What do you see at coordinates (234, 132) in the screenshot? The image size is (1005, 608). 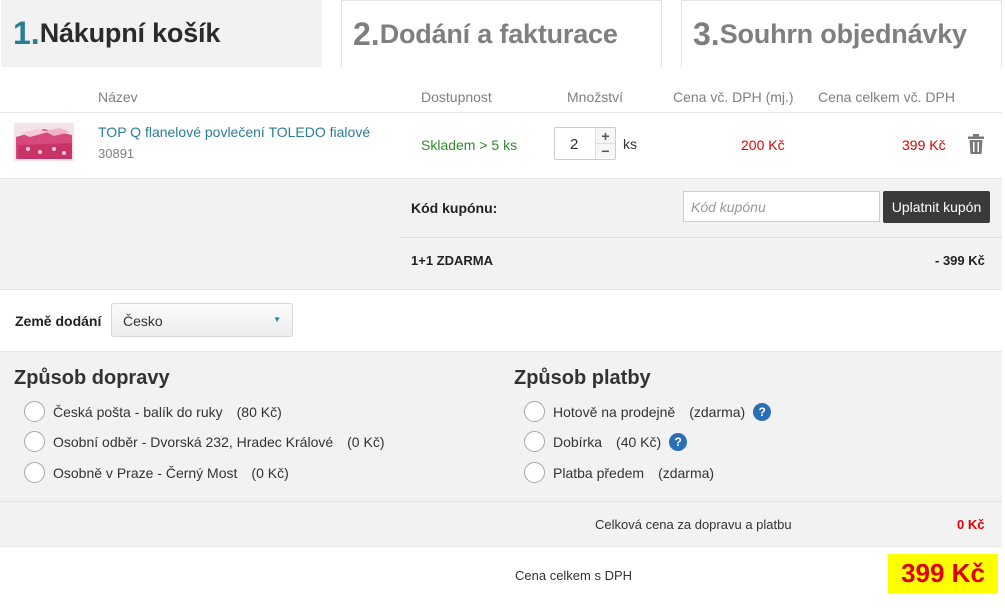 I see `product-name-link: TOP Q flanelové povlečení TOLEDO fialové` at bounding box center [234, 132].